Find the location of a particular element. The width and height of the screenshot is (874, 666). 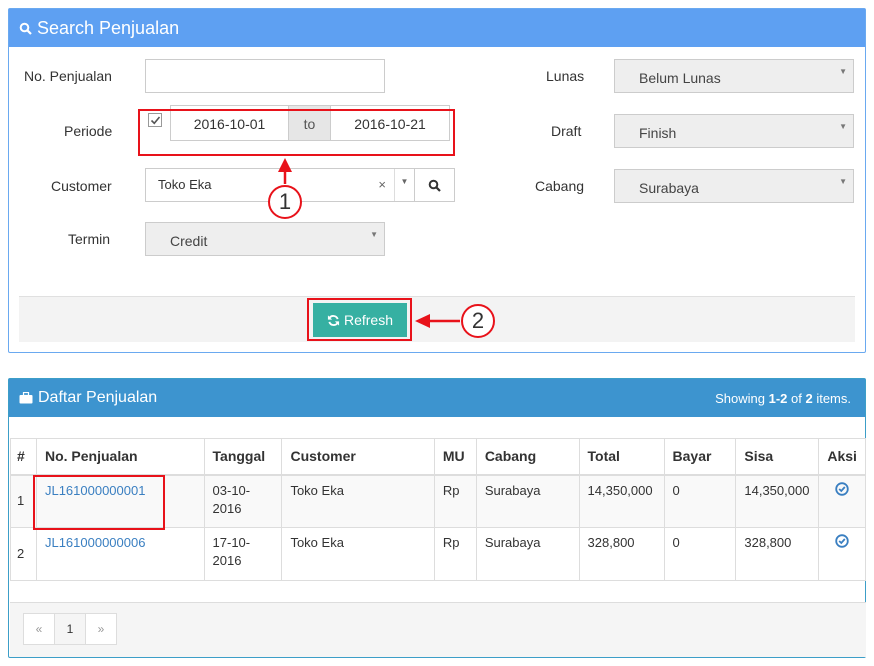

total-cell: 328,800 is located at coordinates (621, 554).